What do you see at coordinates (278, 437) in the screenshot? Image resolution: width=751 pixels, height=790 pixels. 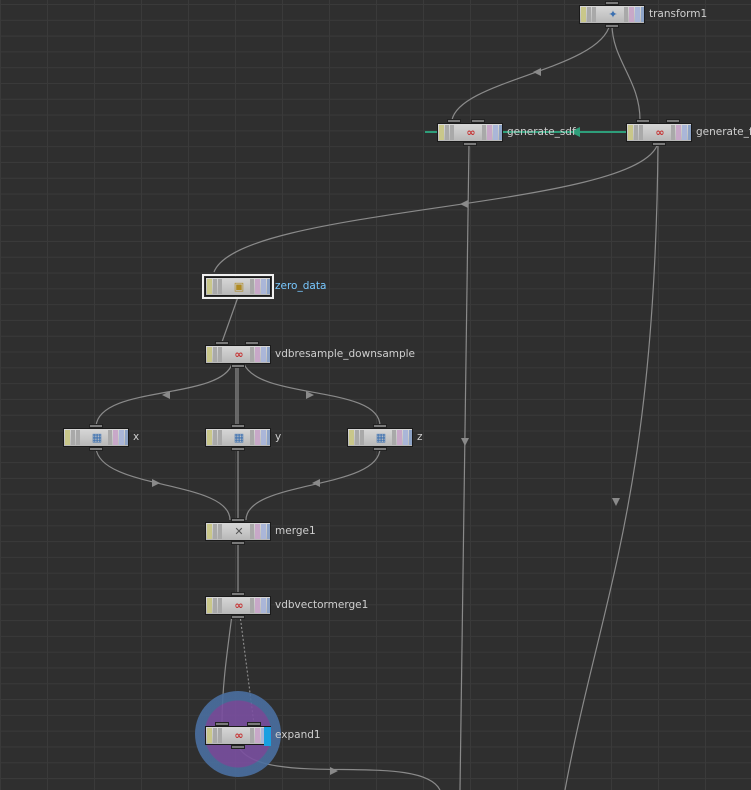 I see `node-label: y` at bounding box center [278, 437].